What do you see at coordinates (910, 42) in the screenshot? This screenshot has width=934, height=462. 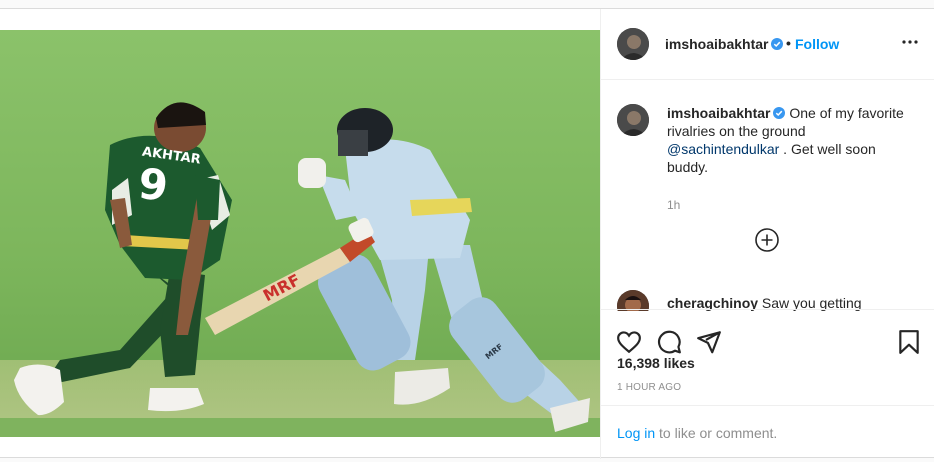 I see `more-options-icon` at bounding box center [910, 42].